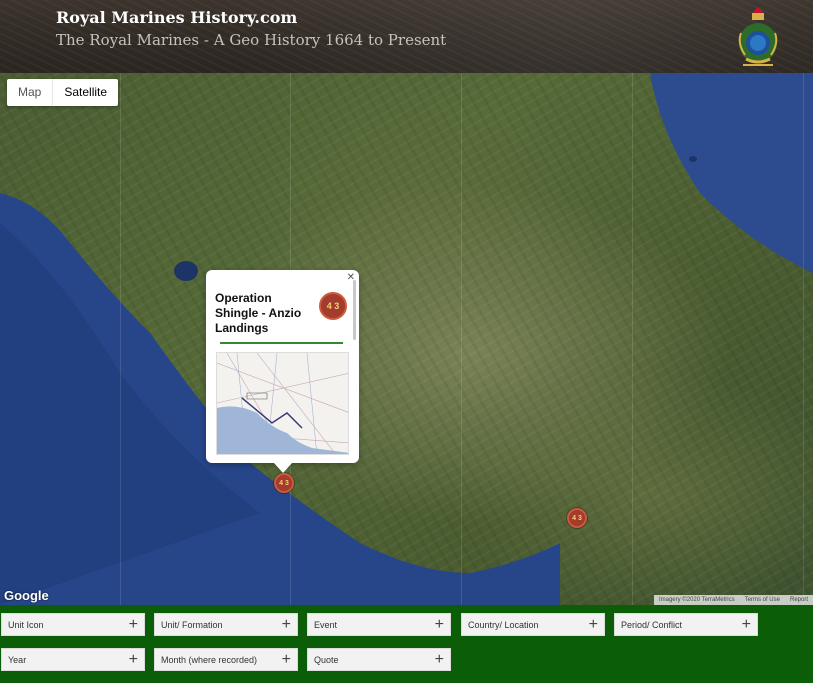  I want to click on filter-unit-icon: Unit Icon +, so click(73, 624).